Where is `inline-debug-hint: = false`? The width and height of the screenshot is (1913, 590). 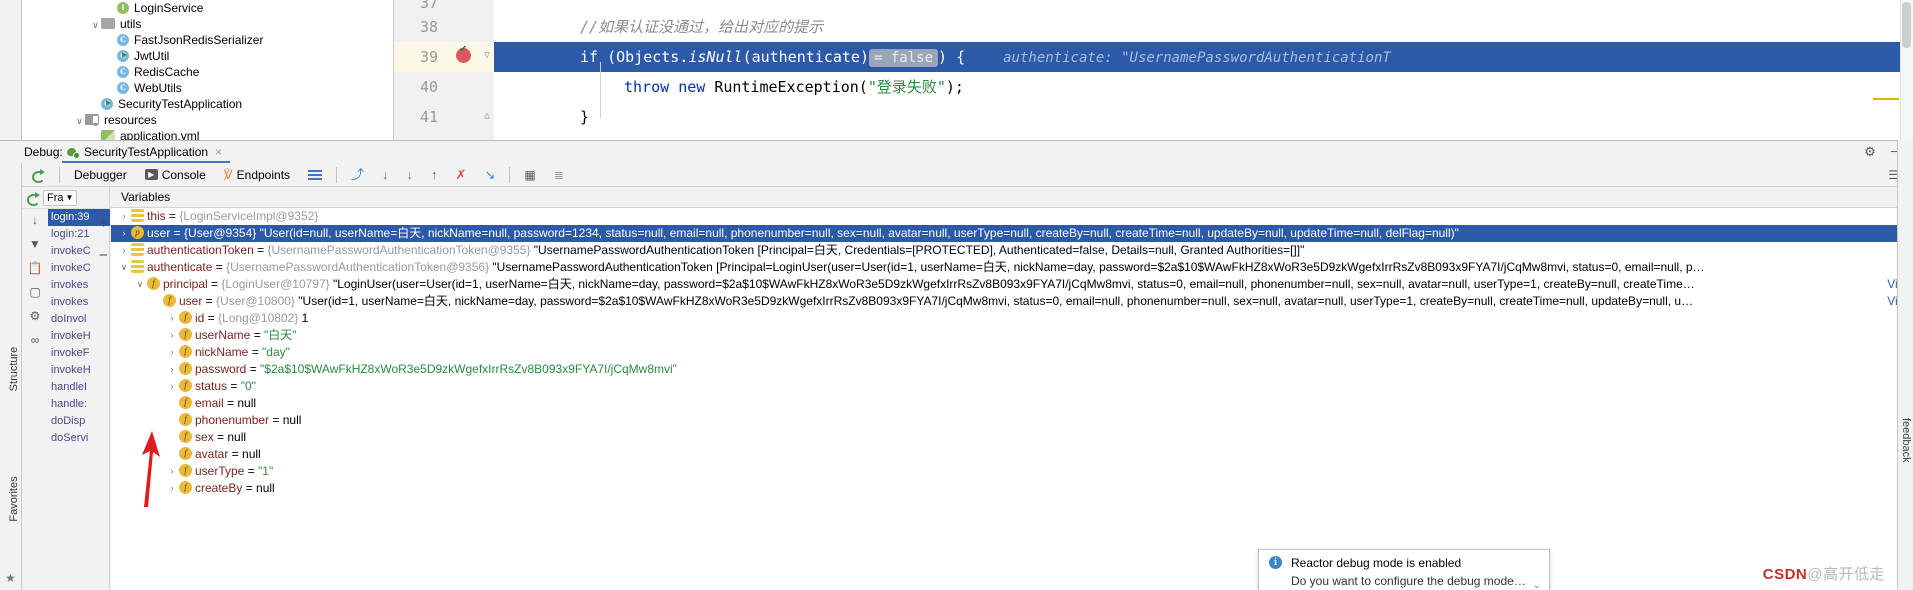
inline-debug-hint: = false is located at coordinates (904, 58).